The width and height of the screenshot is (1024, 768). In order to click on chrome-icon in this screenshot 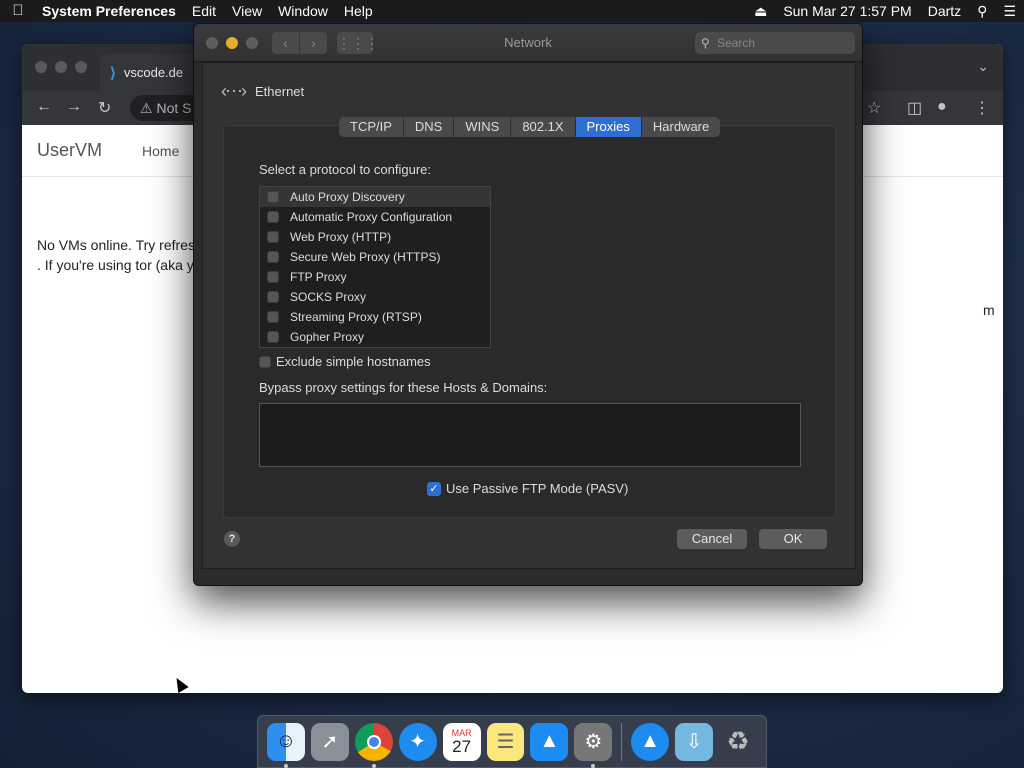, I will do `click(373, 745)`.